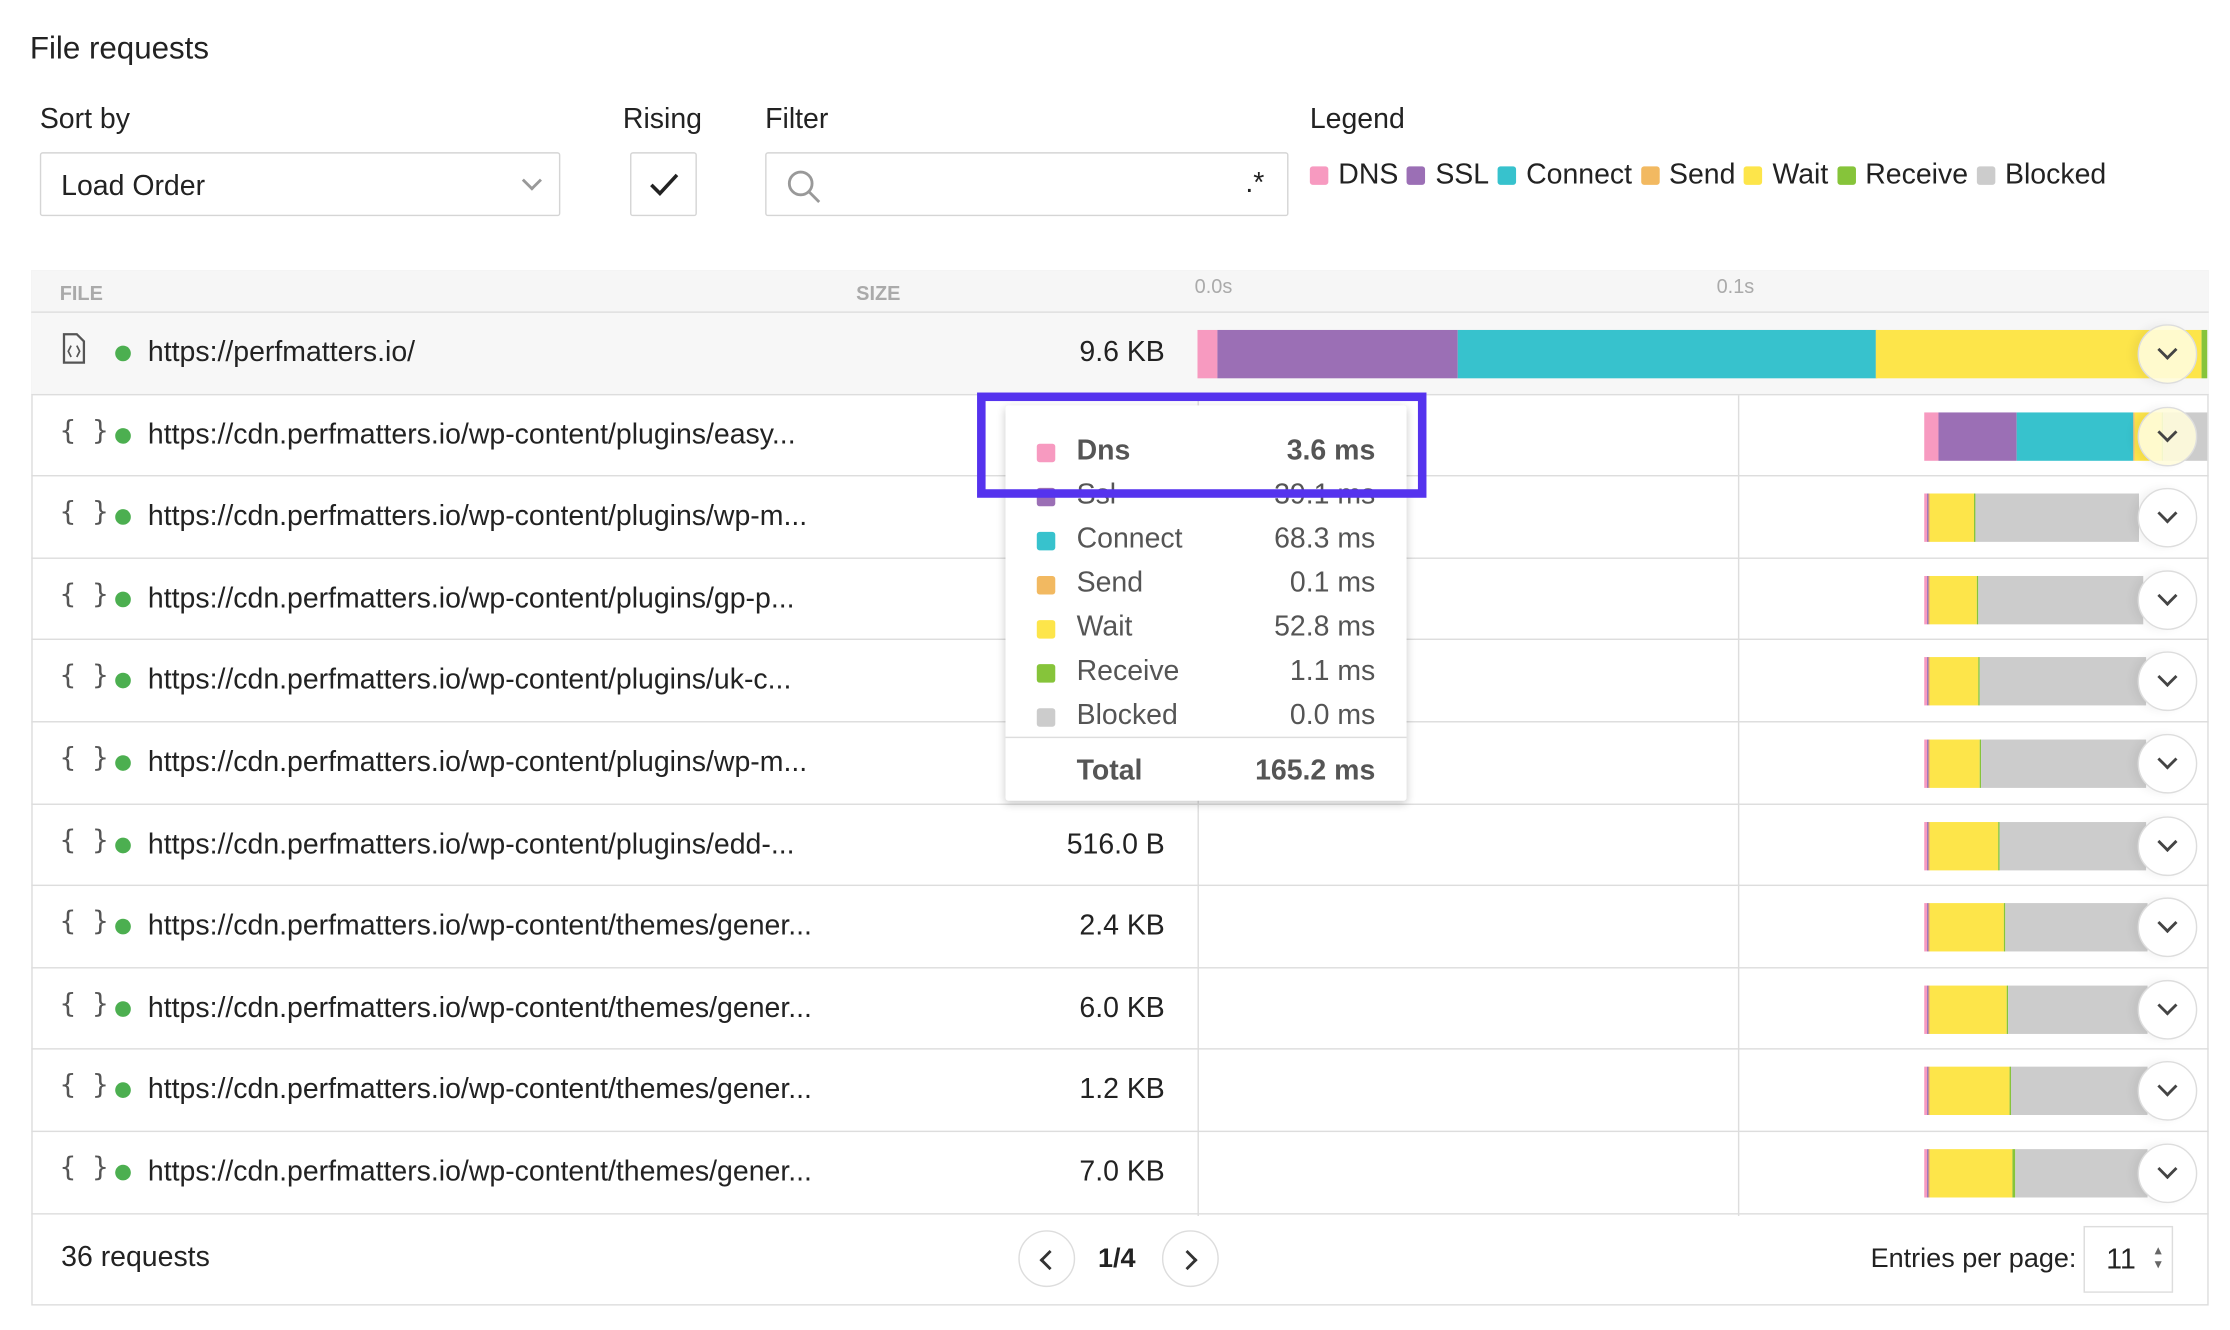 This screenshot has height=1330, width=2230. What do you see at coordinates (1738, 805) in the screenshot?
I see `gridline-0-1s` at bounding box center [1738, 805].